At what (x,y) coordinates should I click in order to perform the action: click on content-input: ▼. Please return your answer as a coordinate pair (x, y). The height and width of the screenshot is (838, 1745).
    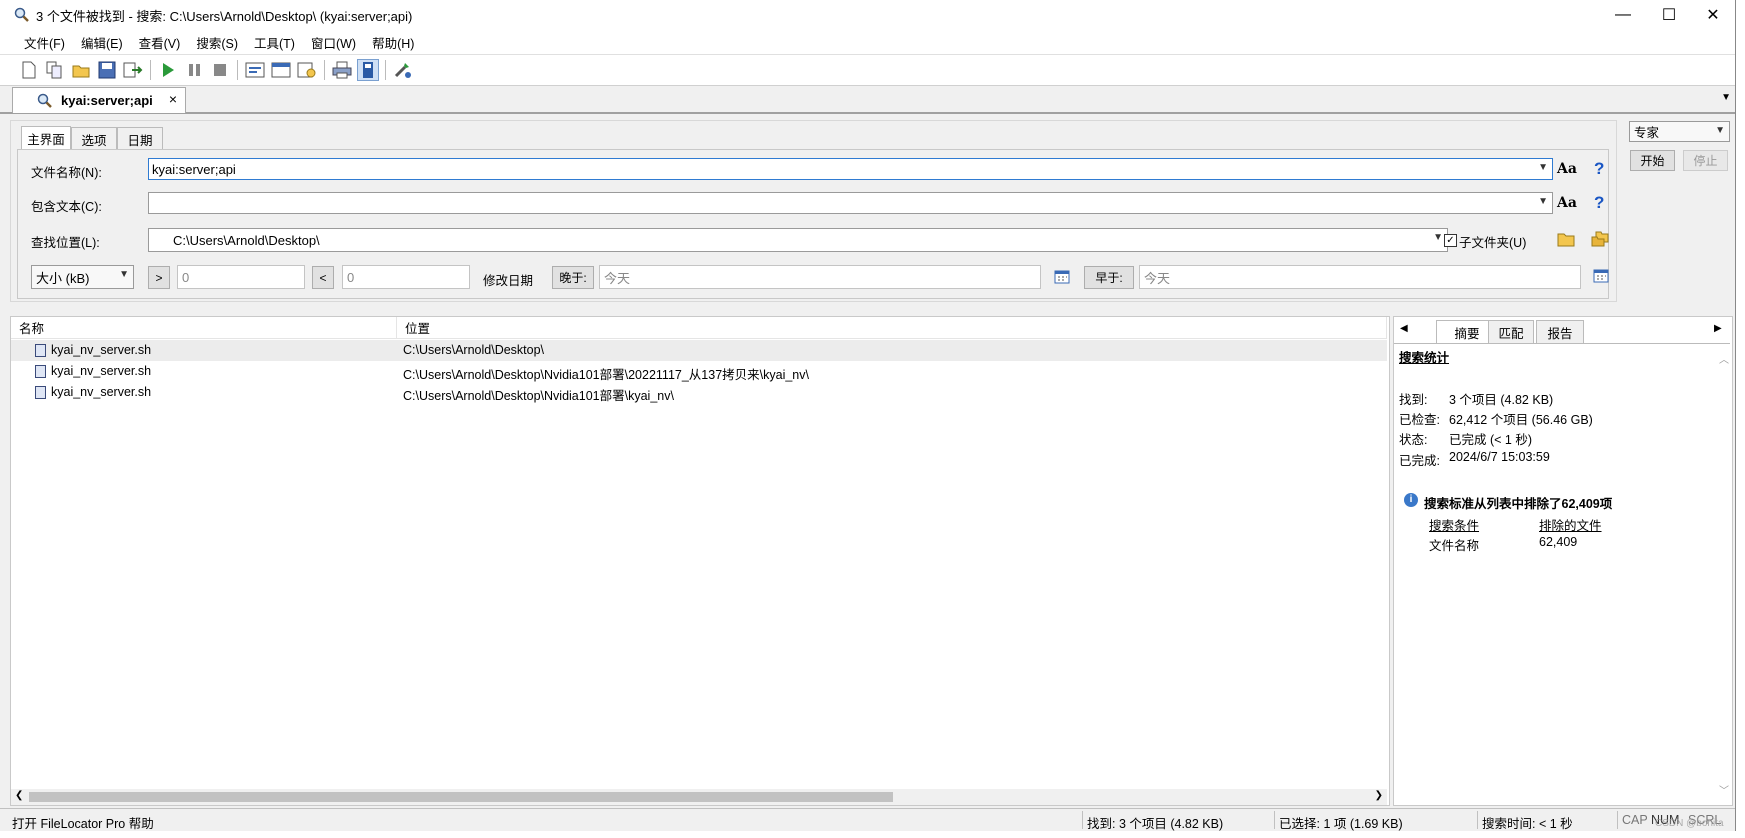
    Looking at the image, I should click on (850, 203).